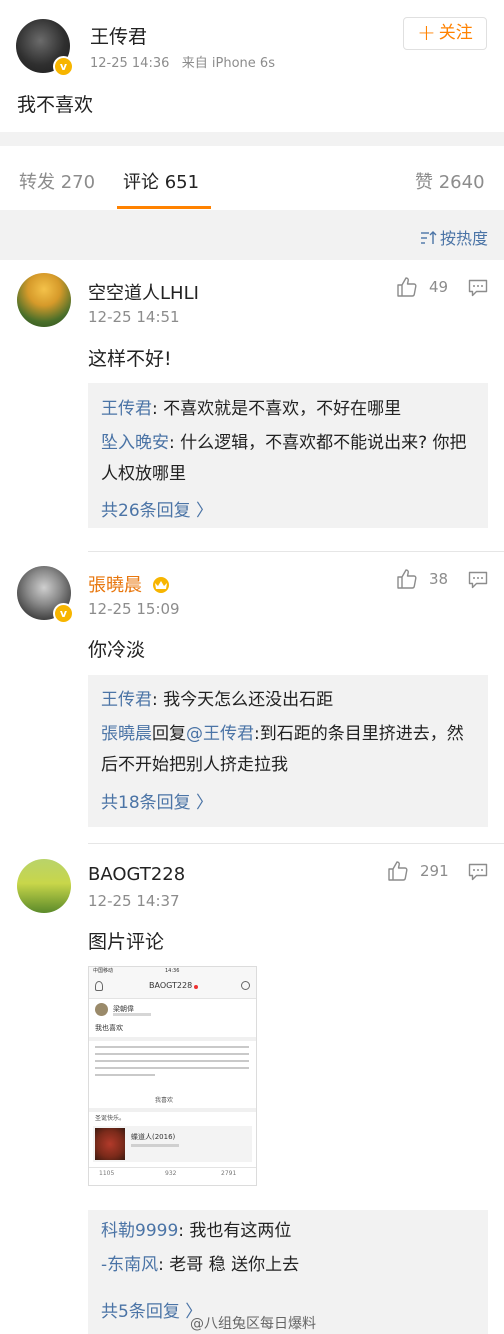  Describe the element at coordinates (134, 609) in the screenshot. I see `comment-time: 12-25 15:09` at that location.